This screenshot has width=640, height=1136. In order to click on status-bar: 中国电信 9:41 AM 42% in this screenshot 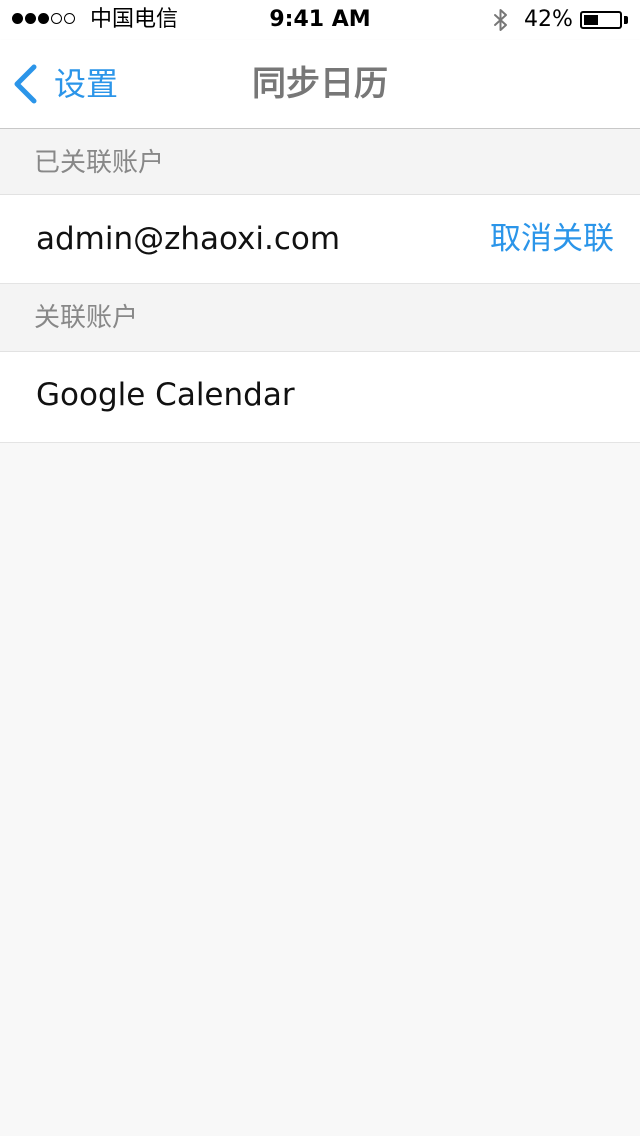, I will do `click(320, 20)`.